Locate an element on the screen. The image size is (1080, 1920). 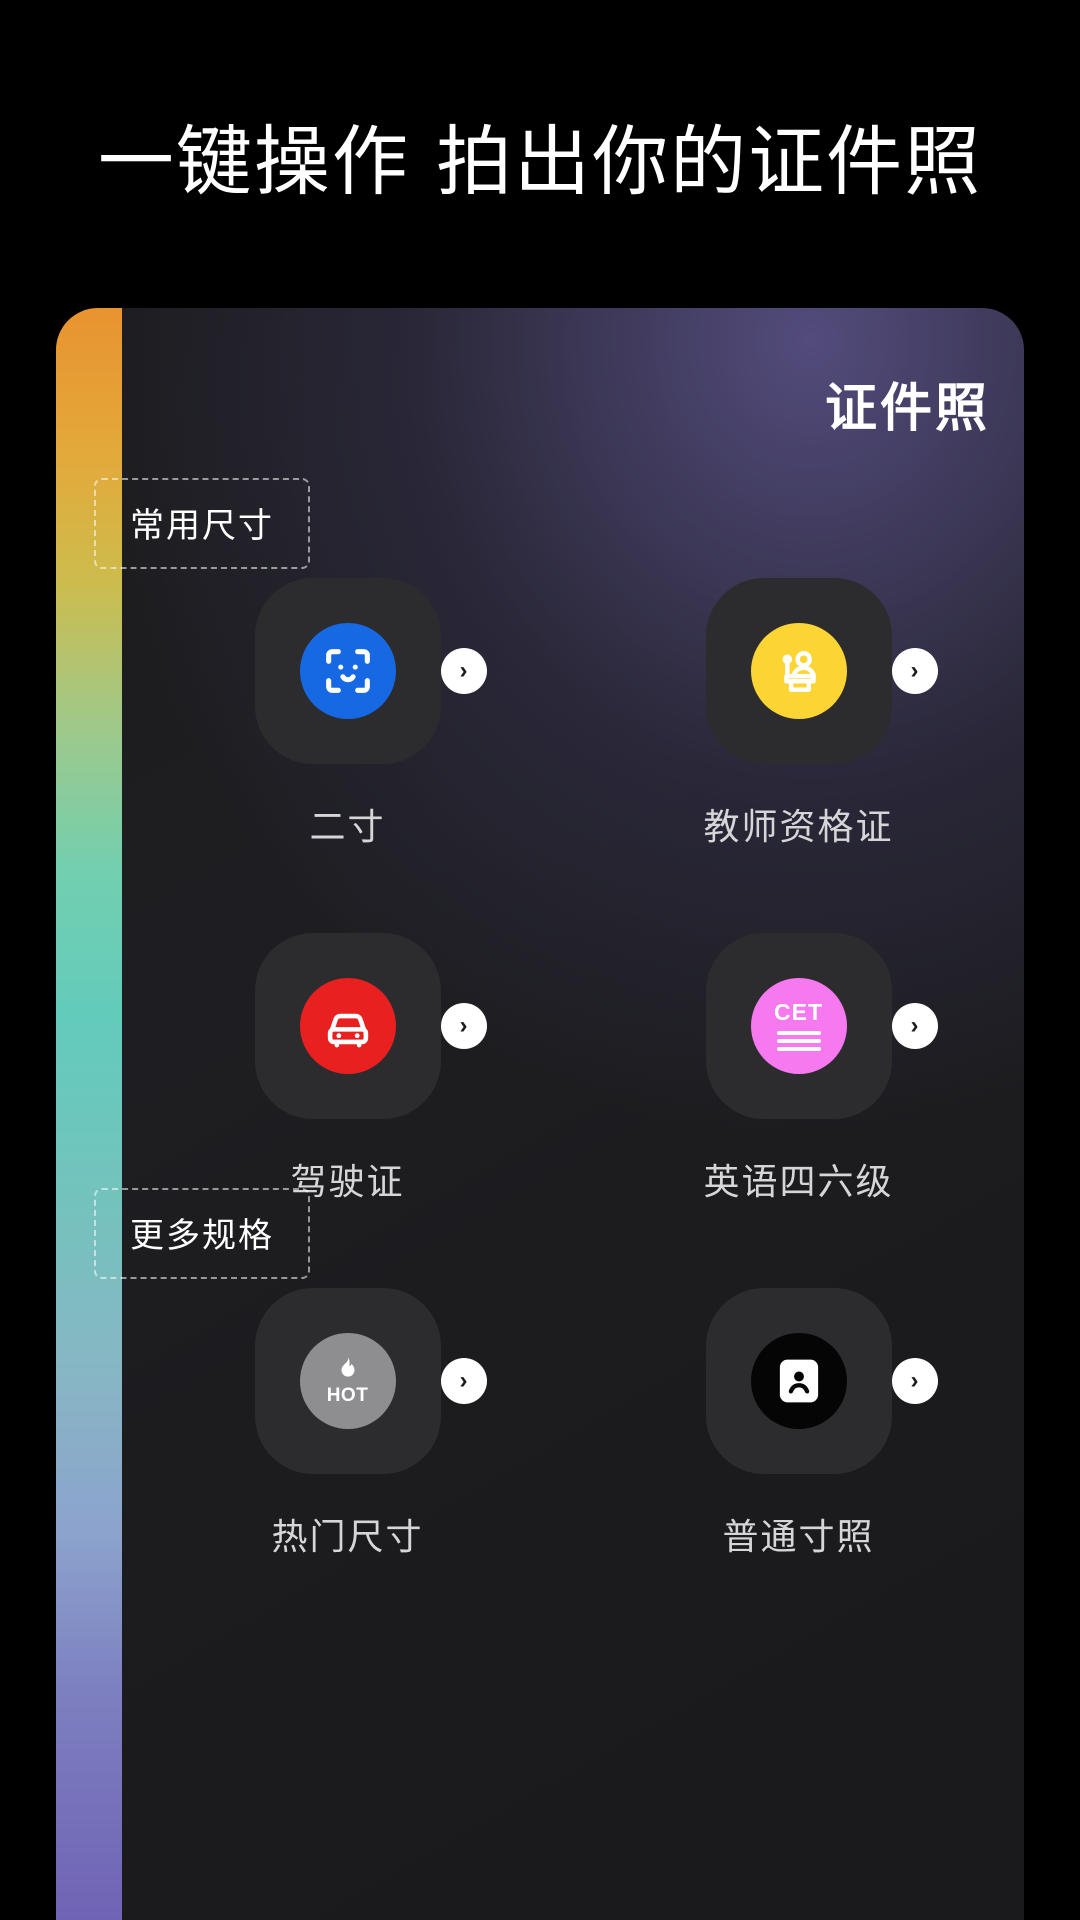
tile-label: 普通寸照 is located at coordinates (798, 1537).